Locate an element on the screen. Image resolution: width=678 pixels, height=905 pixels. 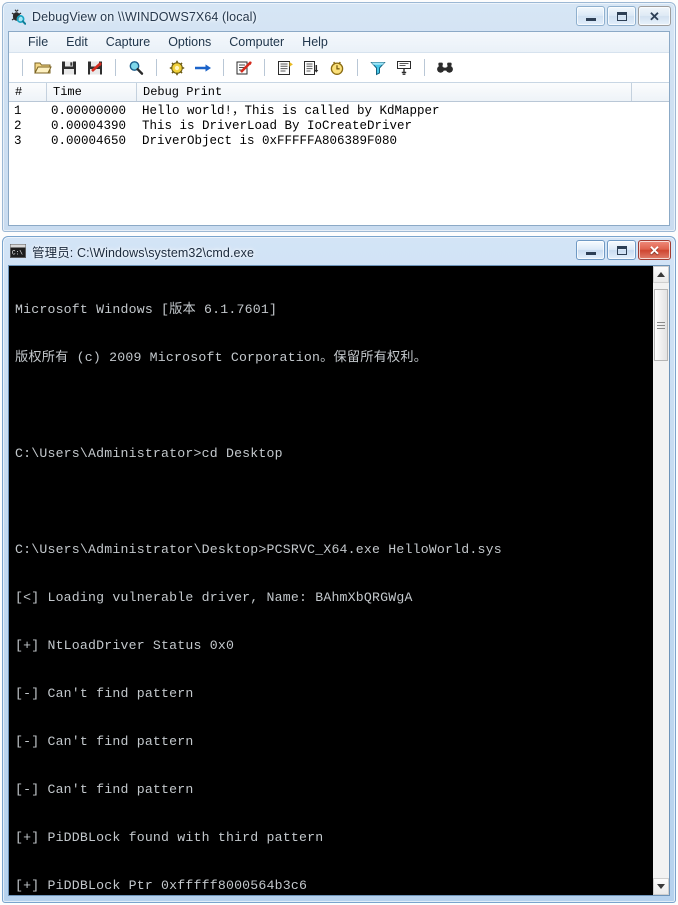
scrollbar-grip is located at coordinates (661, 325).